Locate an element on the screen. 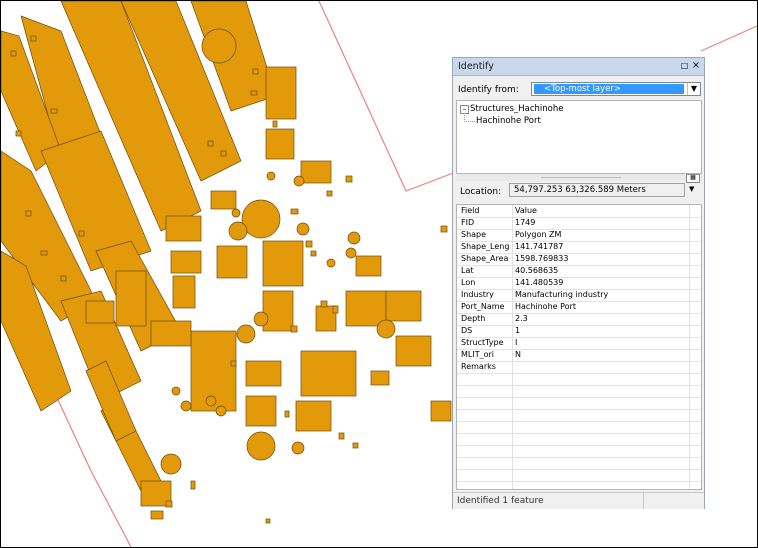 This screenshot has width=758, height=548. field-value: 1749 is located at coordinates (525, 222).